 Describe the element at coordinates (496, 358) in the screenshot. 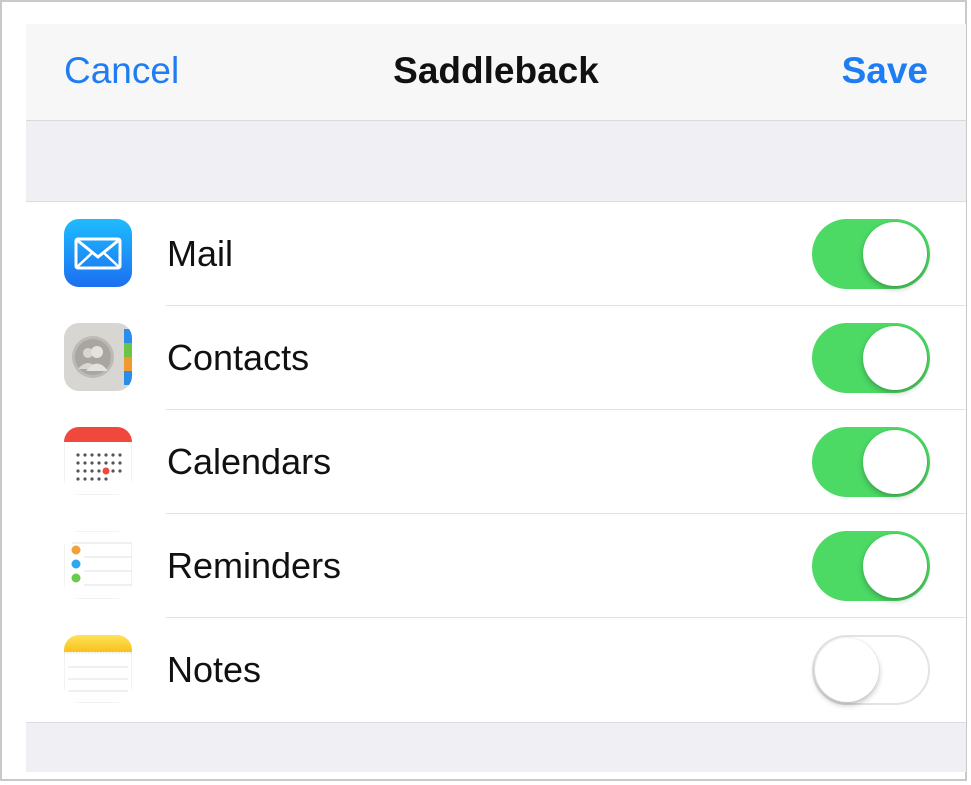

I see `list-item-contacts: Contacts` at that location.